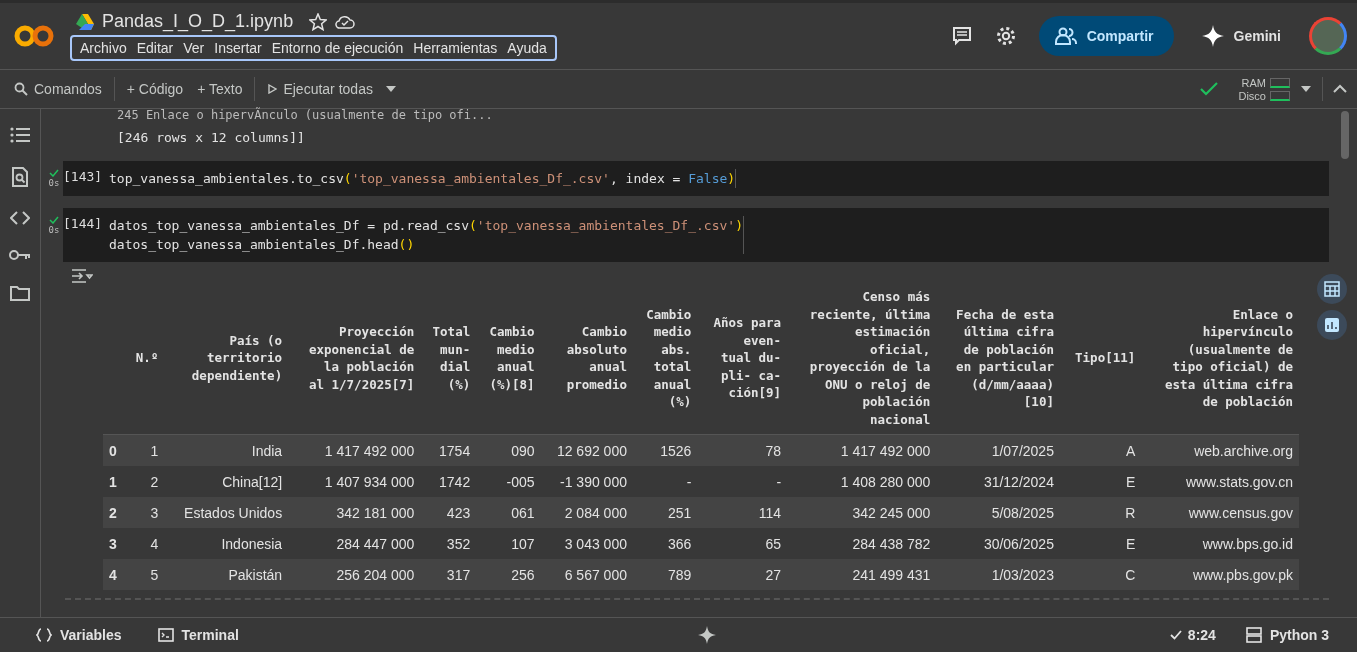 The height and width of the screenshot is (652, 1357). Describe the element at coordinates (1220, 512) in the screenshot. I see `table-cell: www.census.gov` at that location.